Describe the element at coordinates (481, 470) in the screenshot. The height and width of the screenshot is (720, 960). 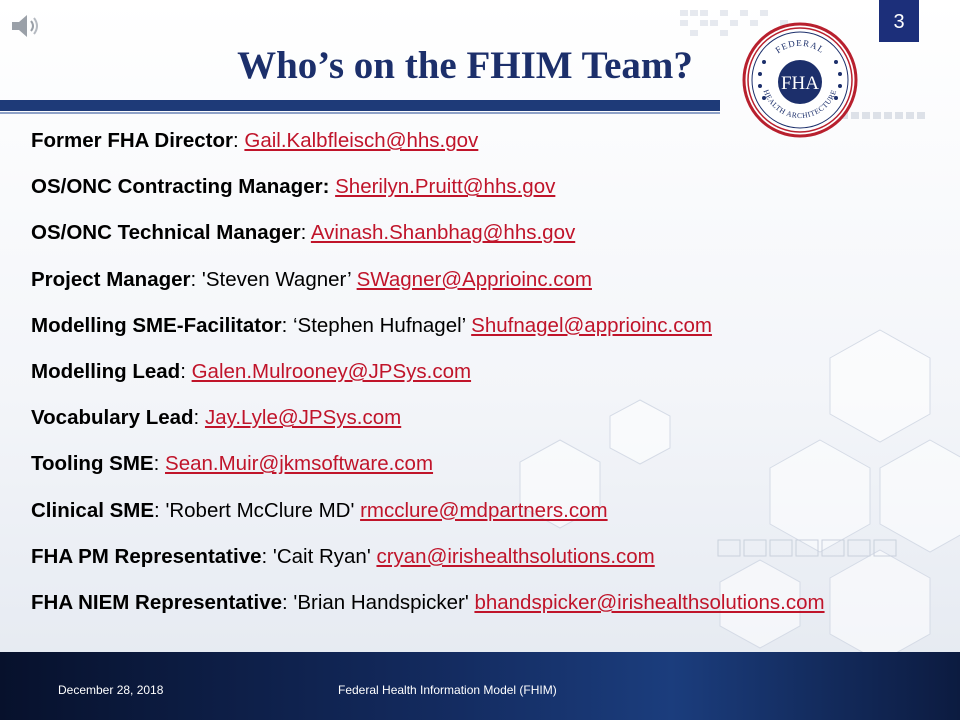
I see `team-member-row: Tooling SME: Sean.Muir@jkmsoftware.com` at that location.